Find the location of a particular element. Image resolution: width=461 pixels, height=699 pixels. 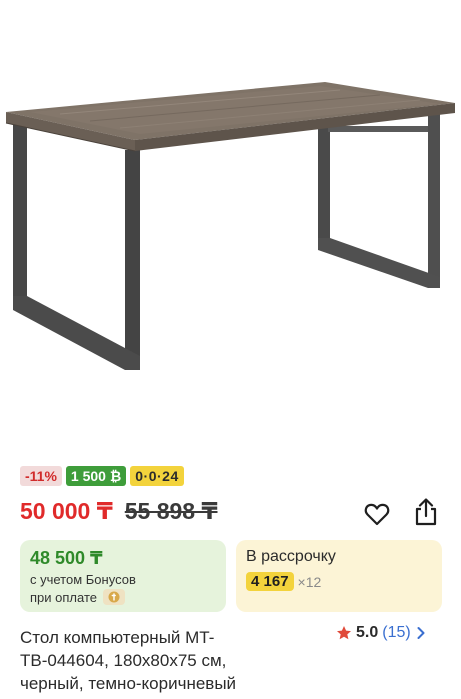

installment-badge: 0·0·24 is located at coordinates (157, 476).